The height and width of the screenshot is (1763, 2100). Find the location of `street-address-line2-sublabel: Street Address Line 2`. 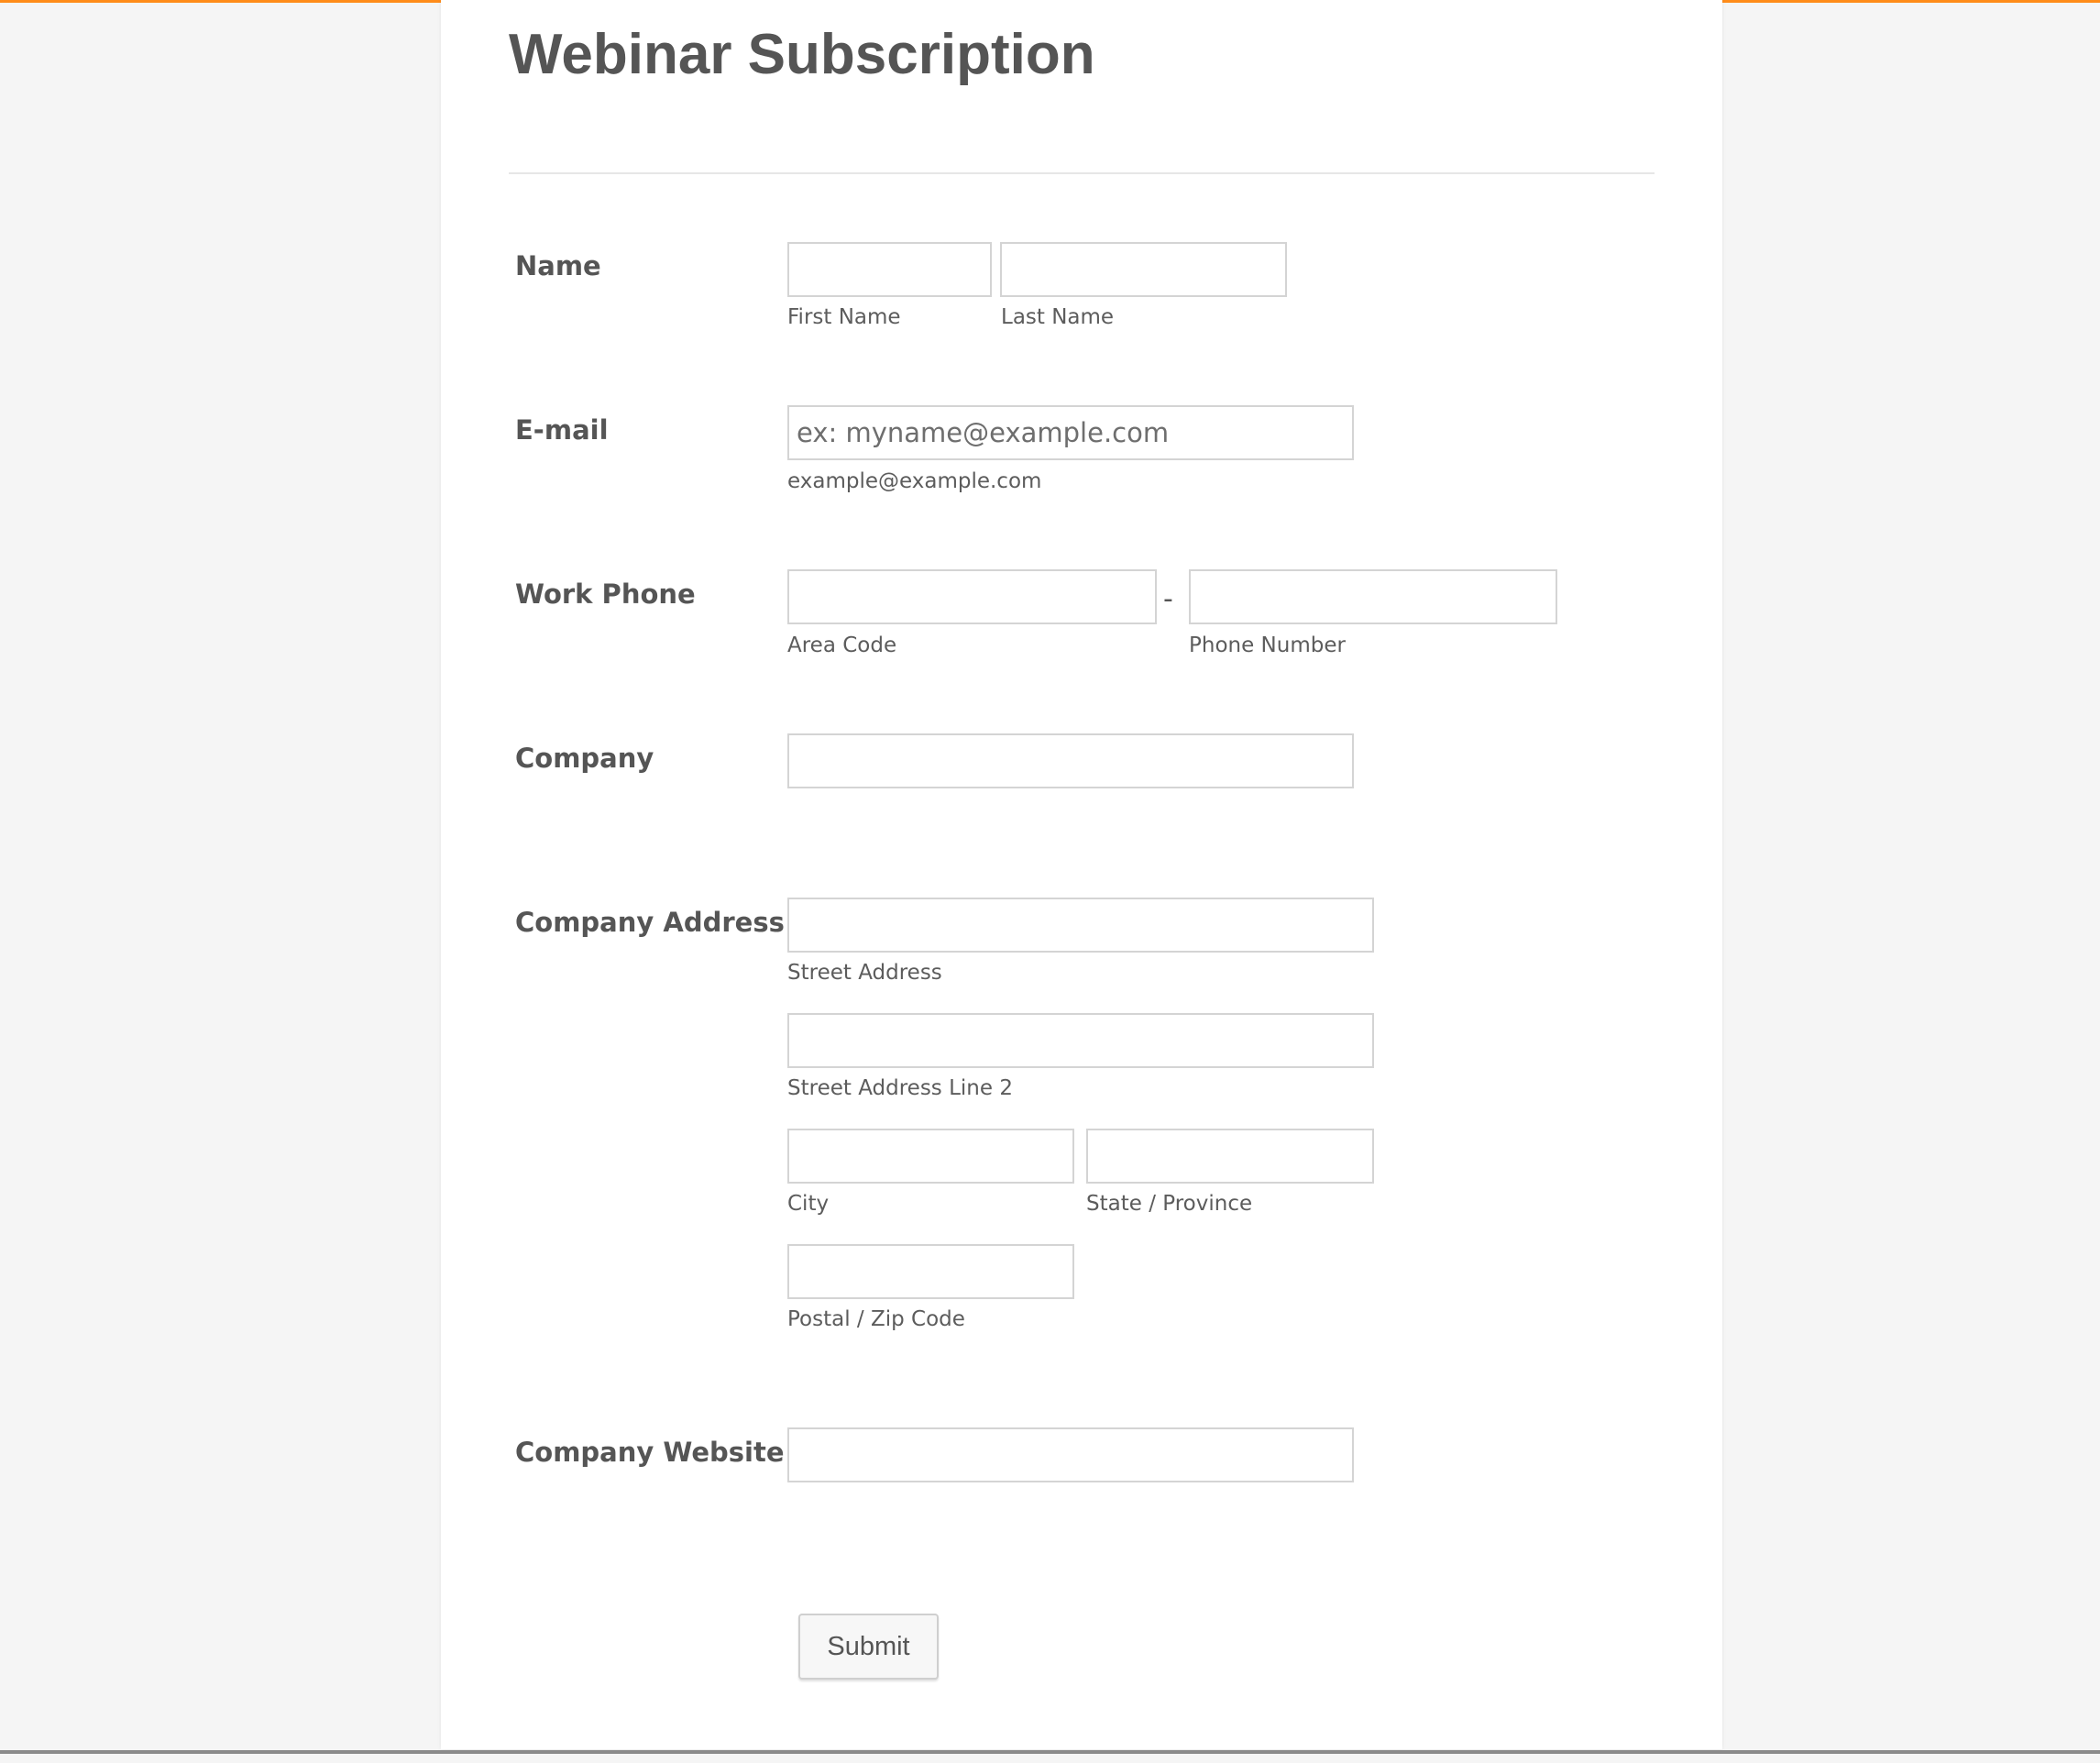

street-address-line2-sublabel: Street Address Line 2 is located at coordinates (900, 1088).